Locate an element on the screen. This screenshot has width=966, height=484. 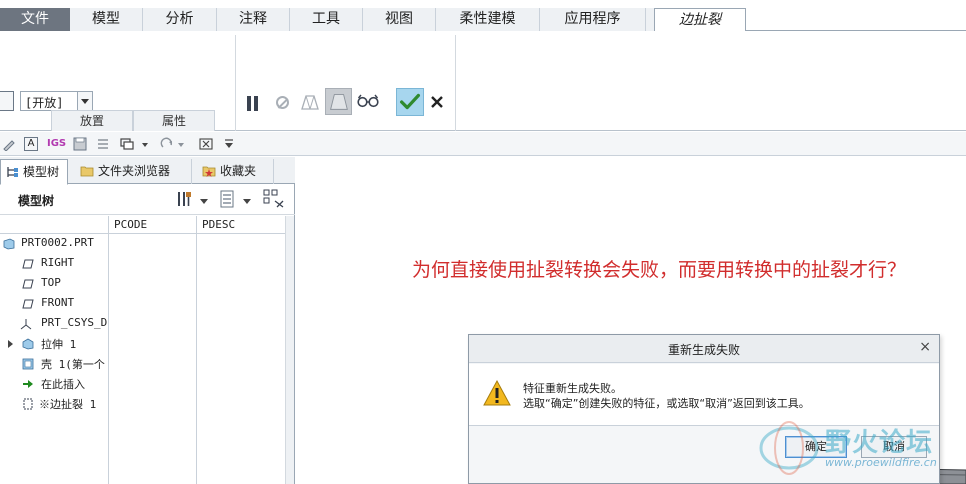
pause-icon is located at coordinates (253, 103).